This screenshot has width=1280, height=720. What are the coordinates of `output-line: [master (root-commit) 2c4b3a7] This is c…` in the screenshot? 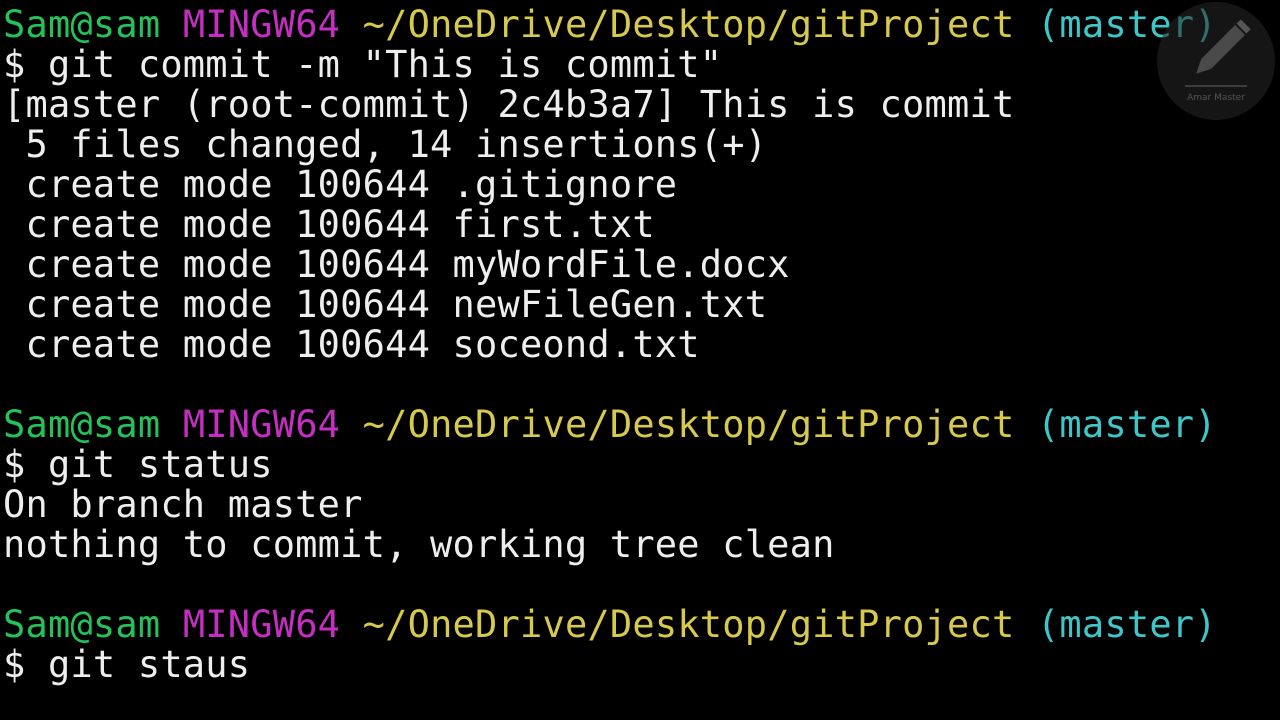 It's located at (509, 104).